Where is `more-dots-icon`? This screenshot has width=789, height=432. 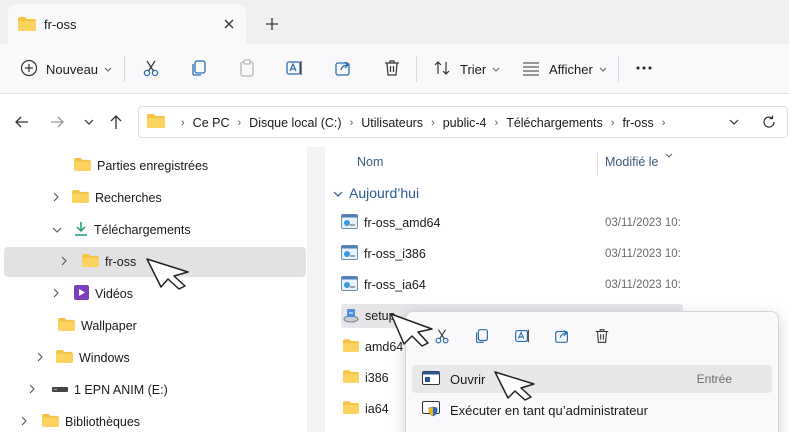
more-dots-icon is located at coordinates (644, 69).